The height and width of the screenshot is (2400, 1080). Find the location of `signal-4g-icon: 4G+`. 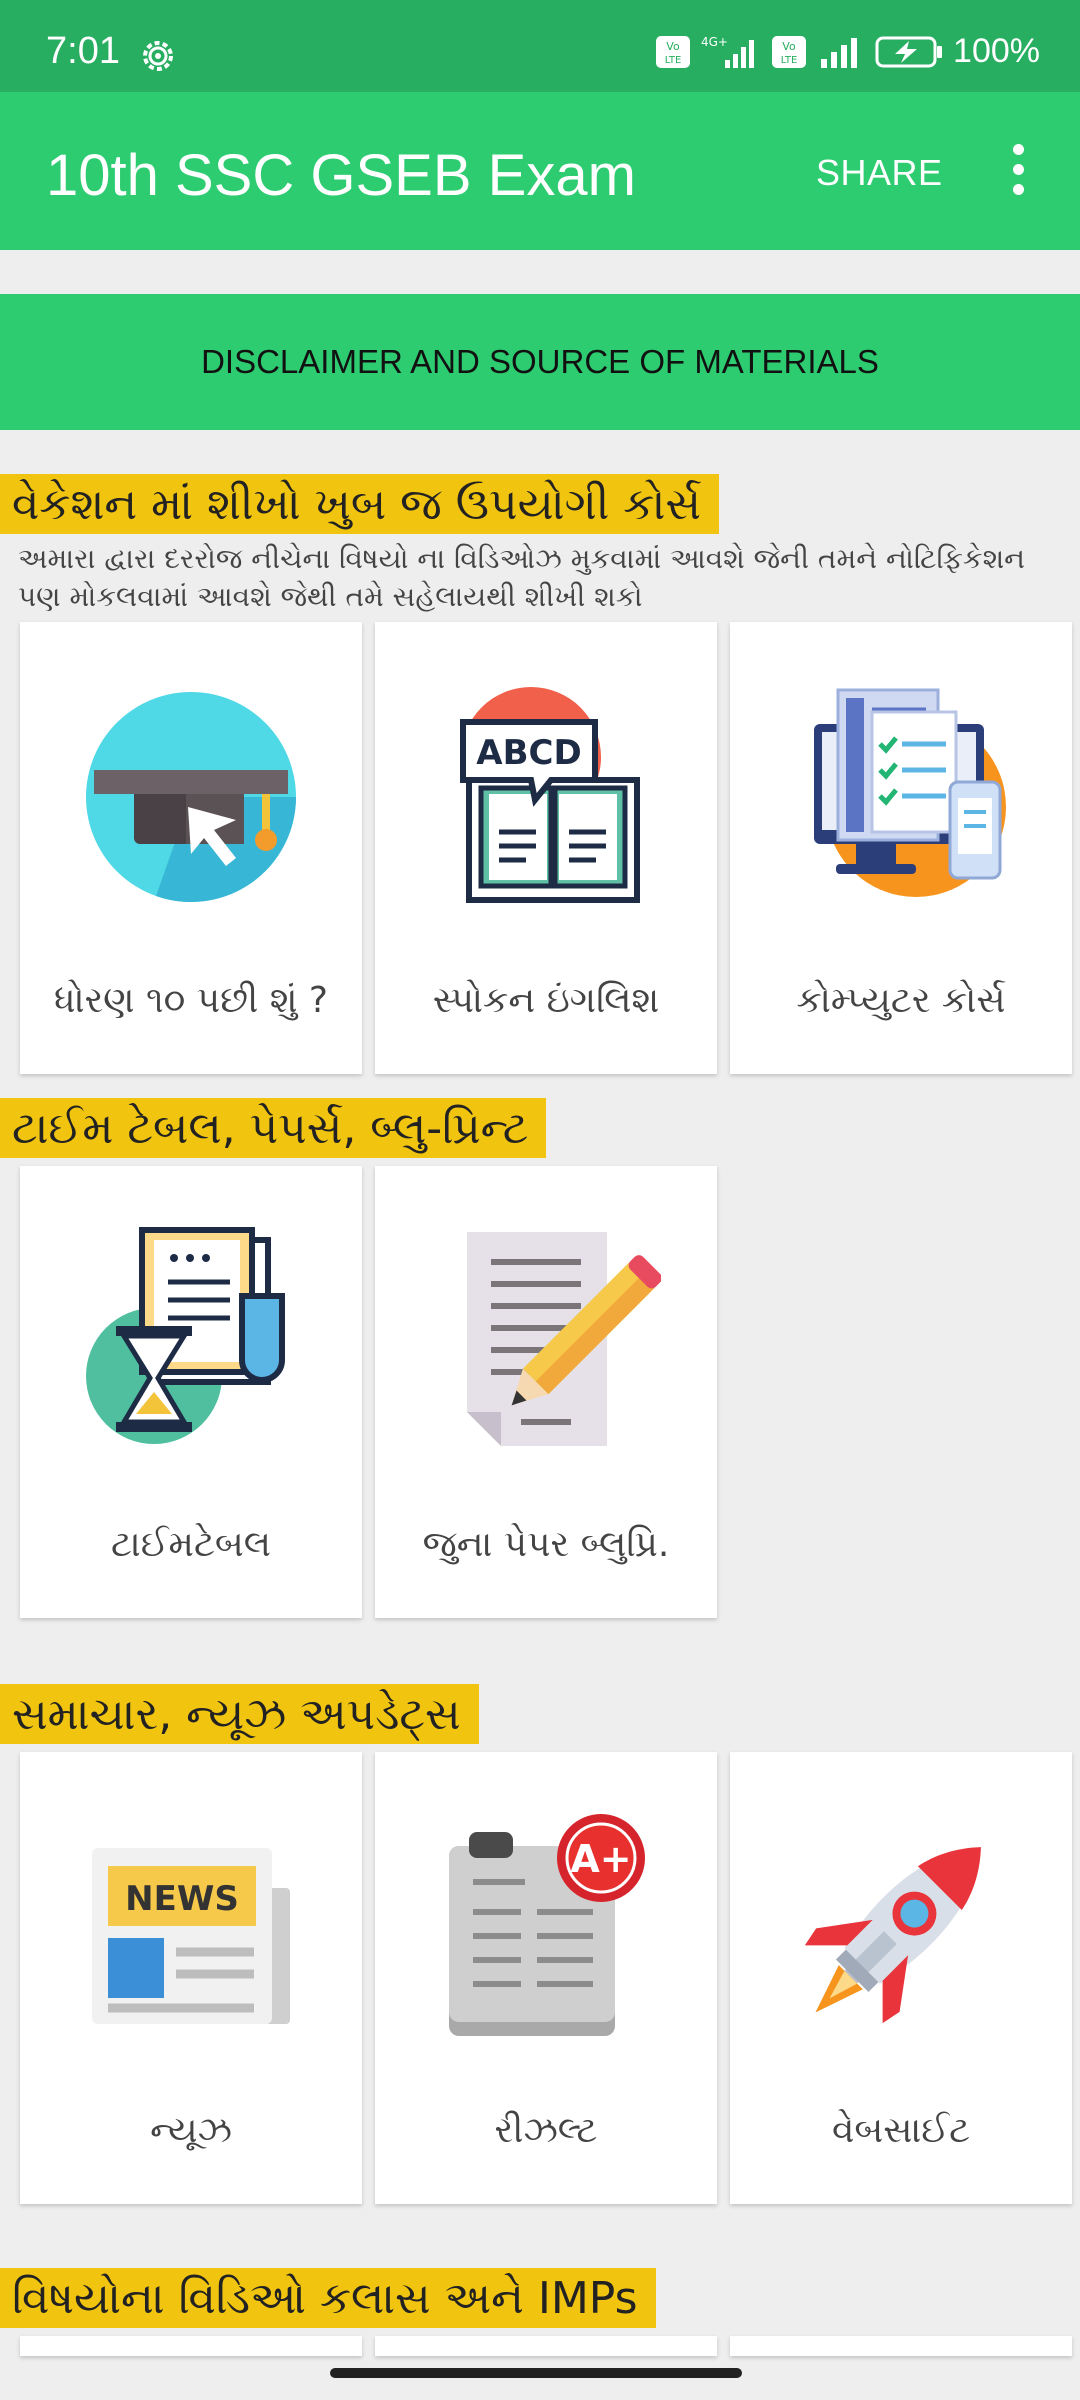

signal-4g-icon: 4G+ is located at coordinates (728, 51).